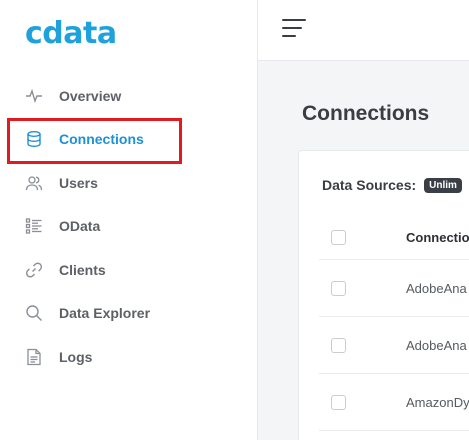 Image resolution: width=469 pixels, height=440 pixels. What do you see at coordinates (338, 237) in the screenshot?
I see `select-all-checkbox` at bounding box center [338, 237].